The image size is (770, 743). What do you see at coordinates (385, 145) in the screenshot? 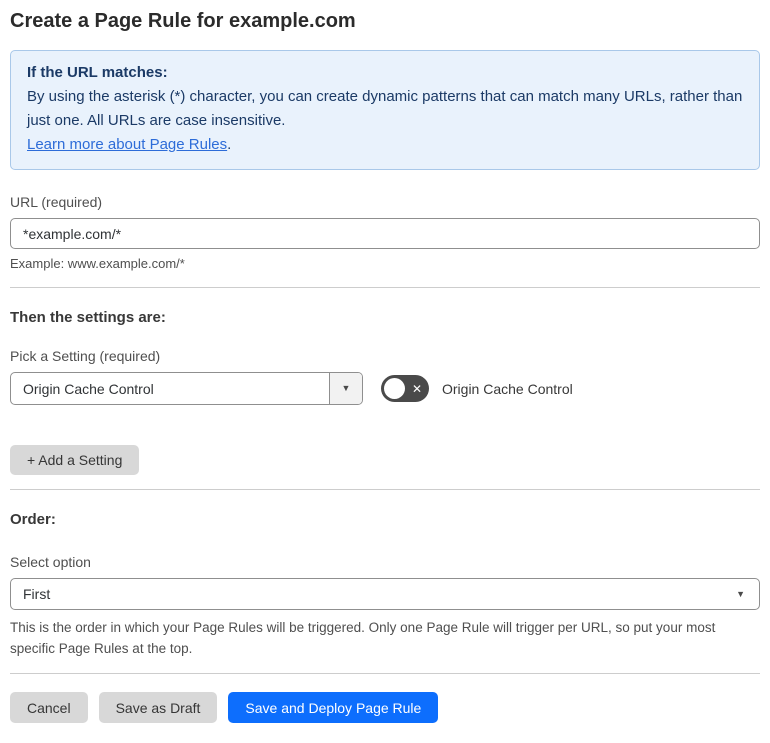
I see `info-box-link-line: Learn more about Page Rules.` at bounding box center [385, 145].